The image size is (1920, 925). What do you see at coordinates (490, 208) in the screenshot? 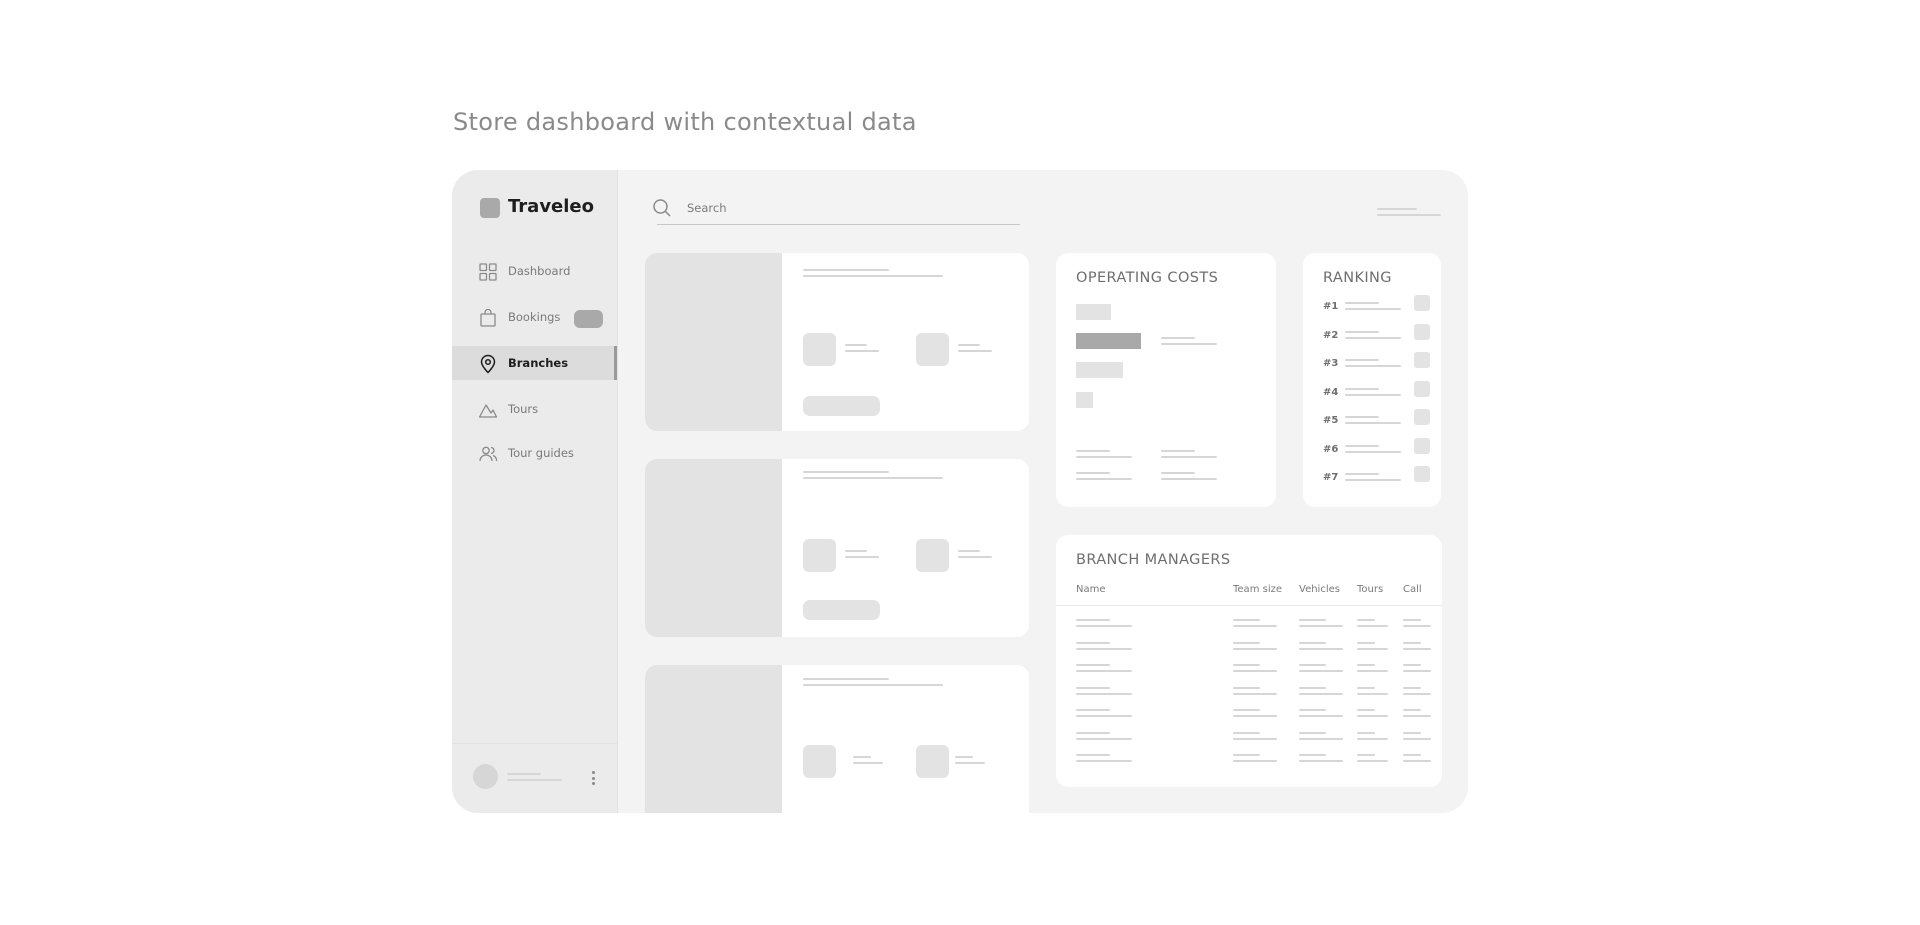
I see `logo-icon` at bounding box center [490, 208].